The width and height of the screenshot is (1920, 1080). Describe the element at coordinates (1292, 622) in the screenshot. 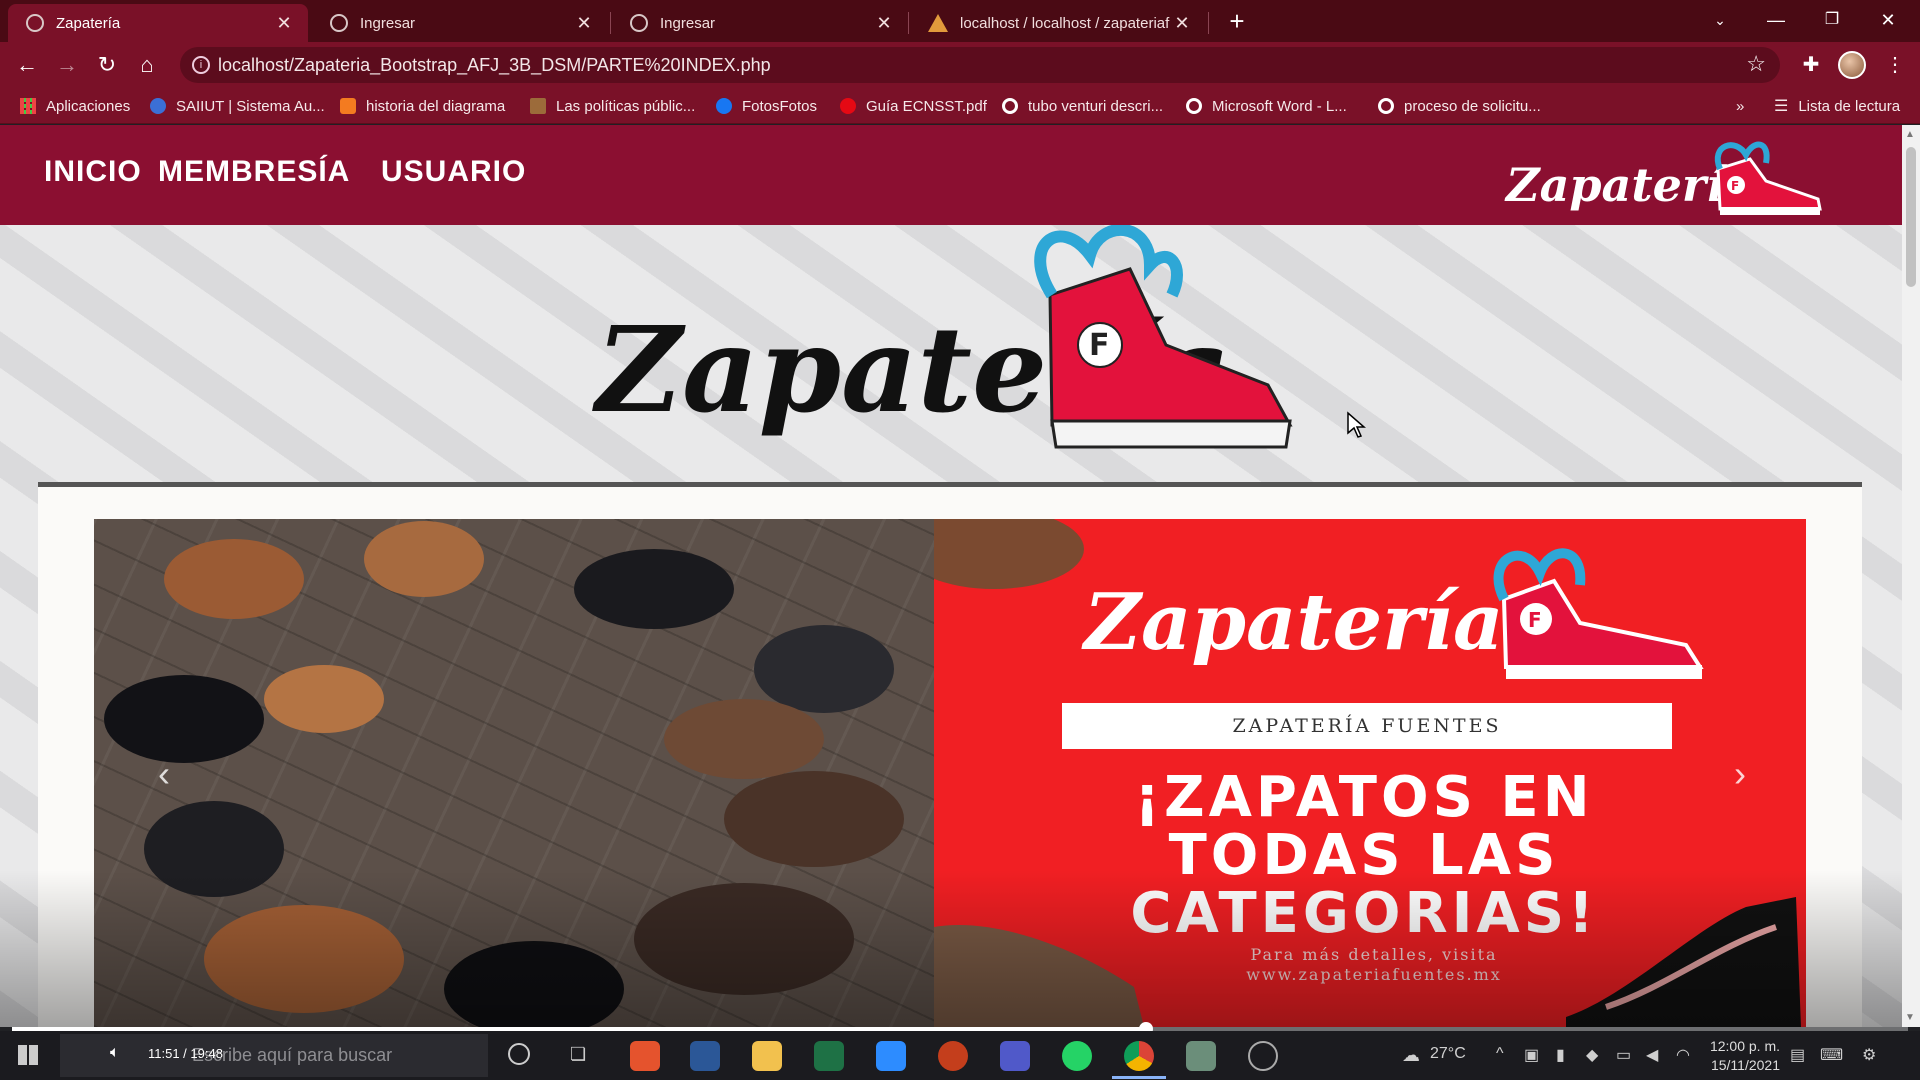

I see `banner-logo-text: Zapatería` at that location.